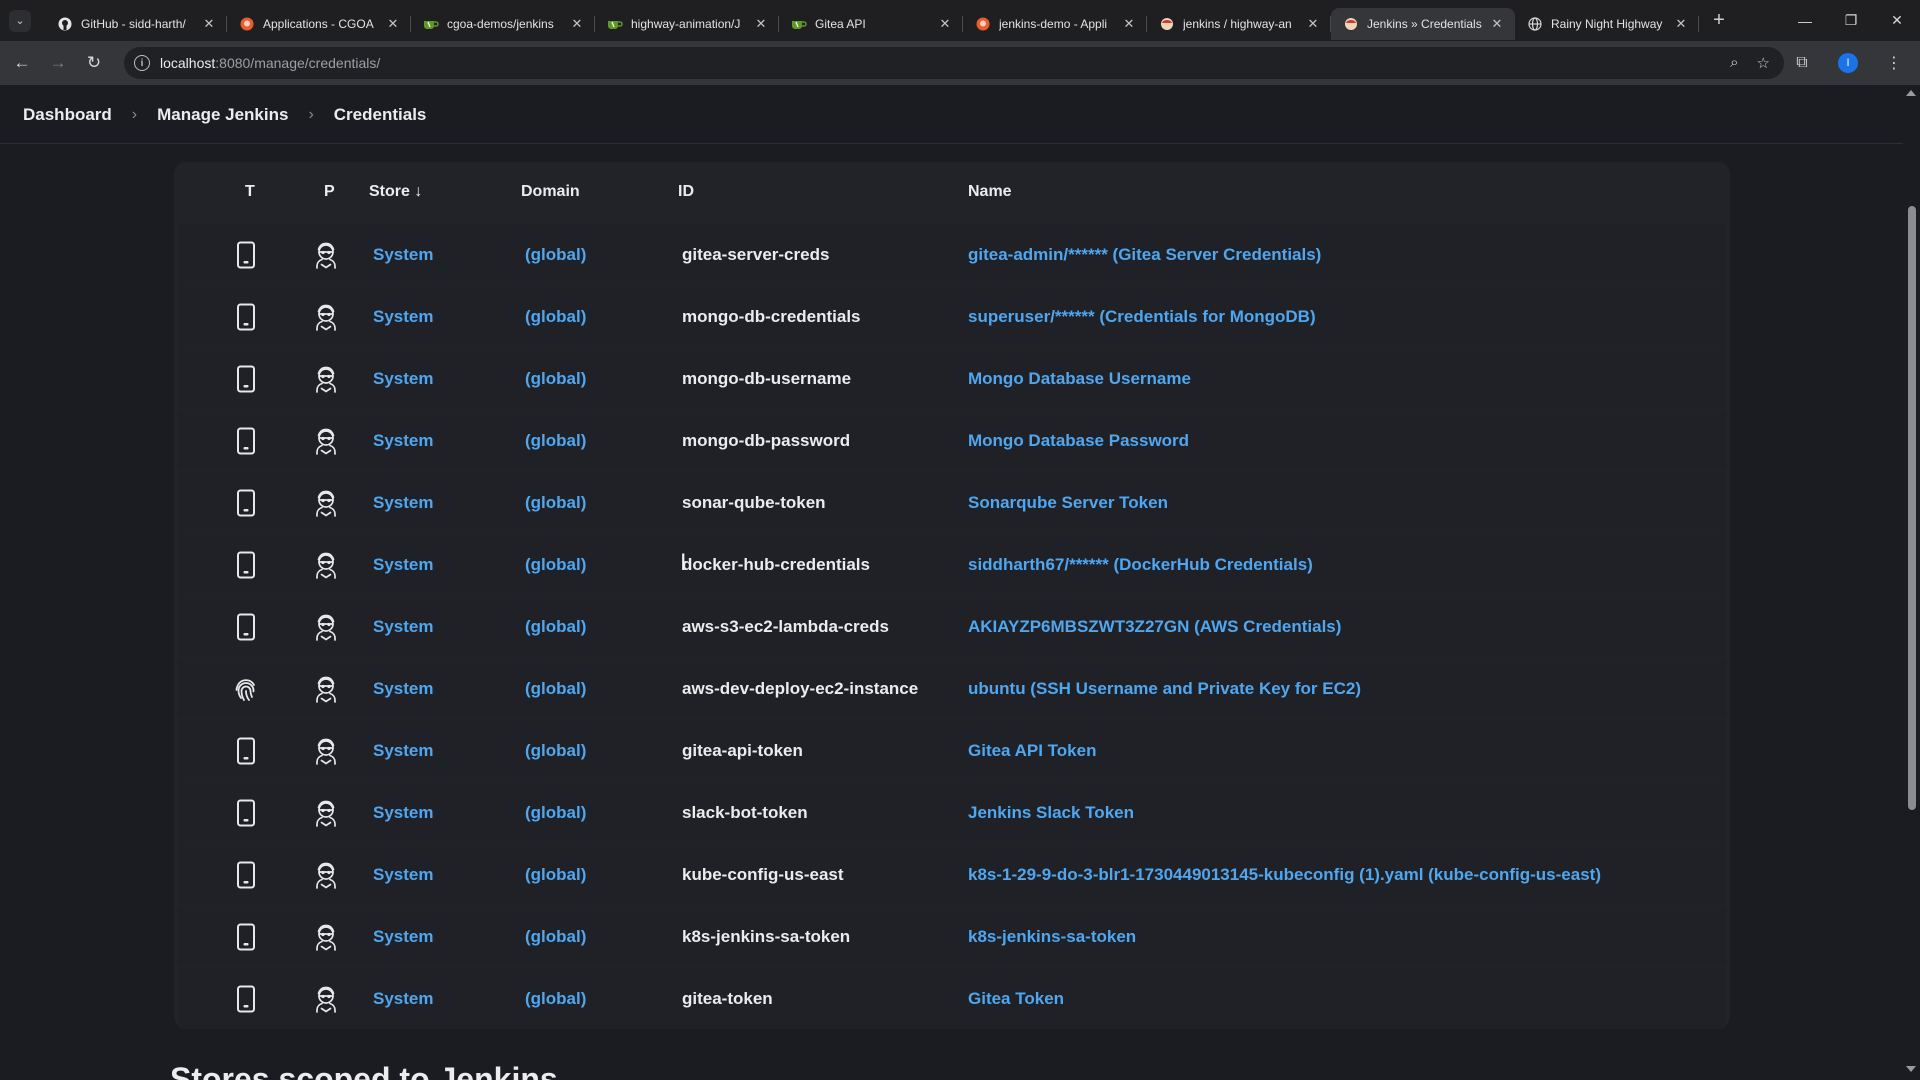 The height and width of the screenshot is (1080, 1920). What do you see at coordinates (380, 115) in the screenshot?
I see `breadcrumb-credentials: Credentials` at bounding box center [380, 115].